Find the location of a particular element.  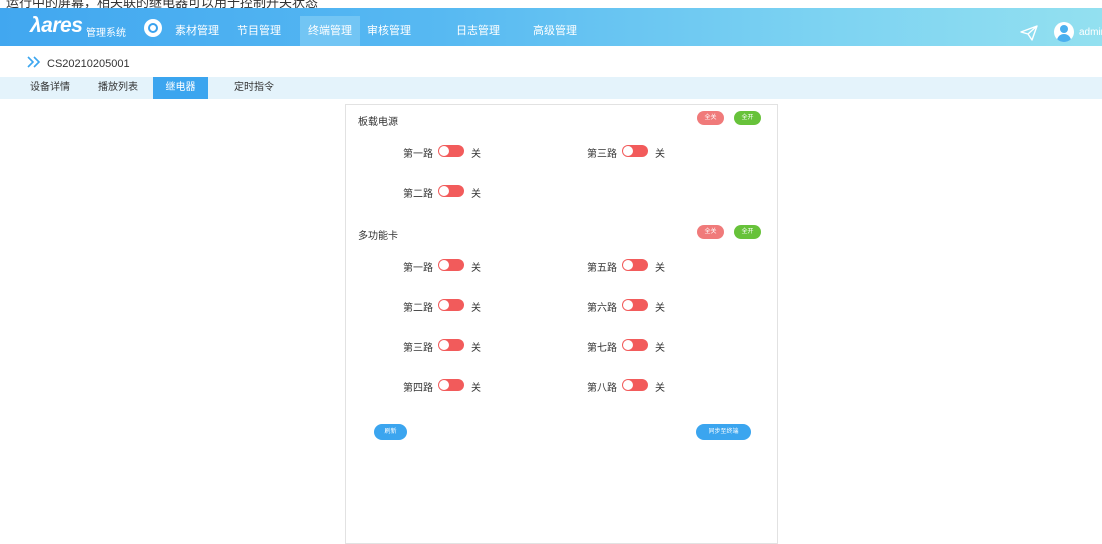

nav-materials: 素材管理 is located at coordinates (197, 31).